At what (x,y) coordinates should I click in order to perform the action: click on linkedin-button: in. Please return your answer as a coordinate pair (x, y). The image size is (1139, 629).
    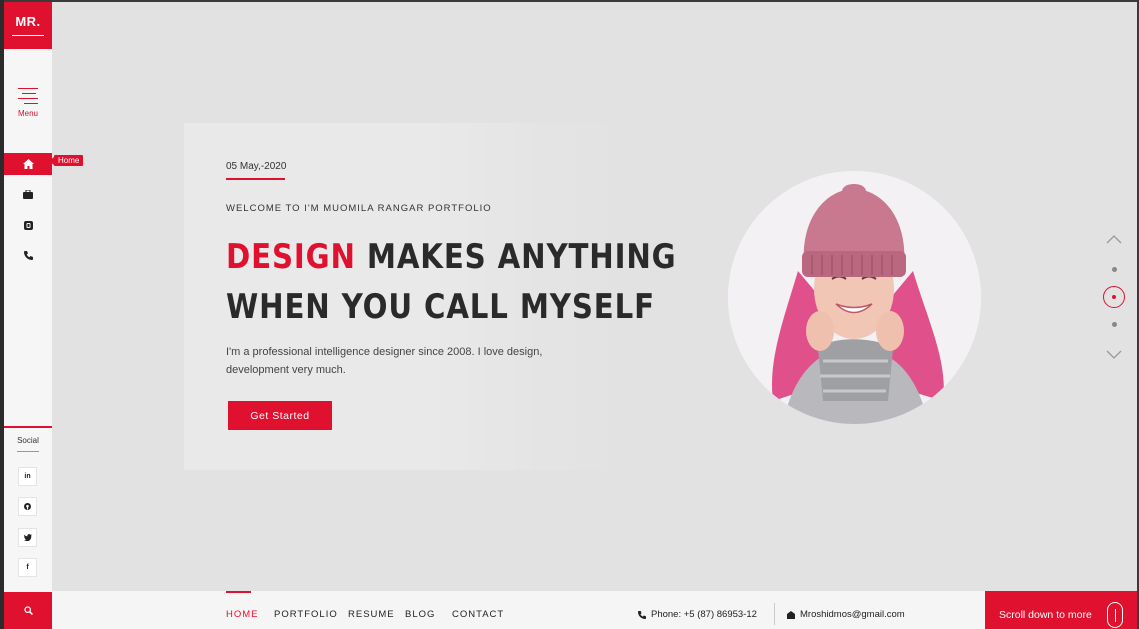
    Looking at the image, I should click on (27, 476).